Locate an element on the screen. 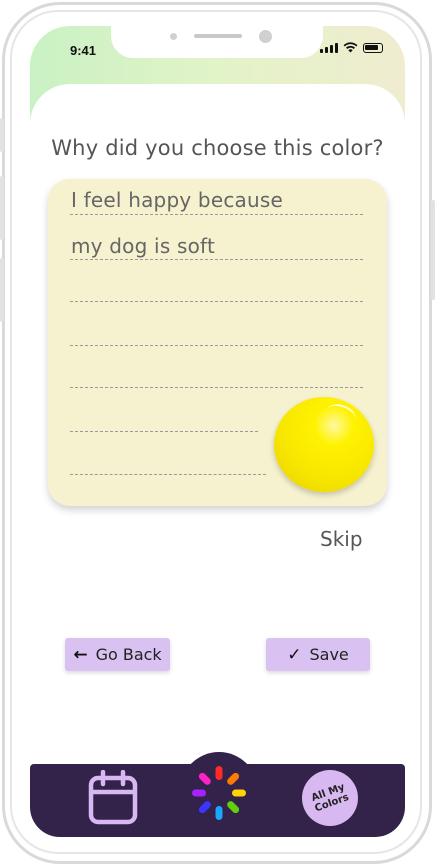  color-wheel-icon is located at coordinates (219, 793).